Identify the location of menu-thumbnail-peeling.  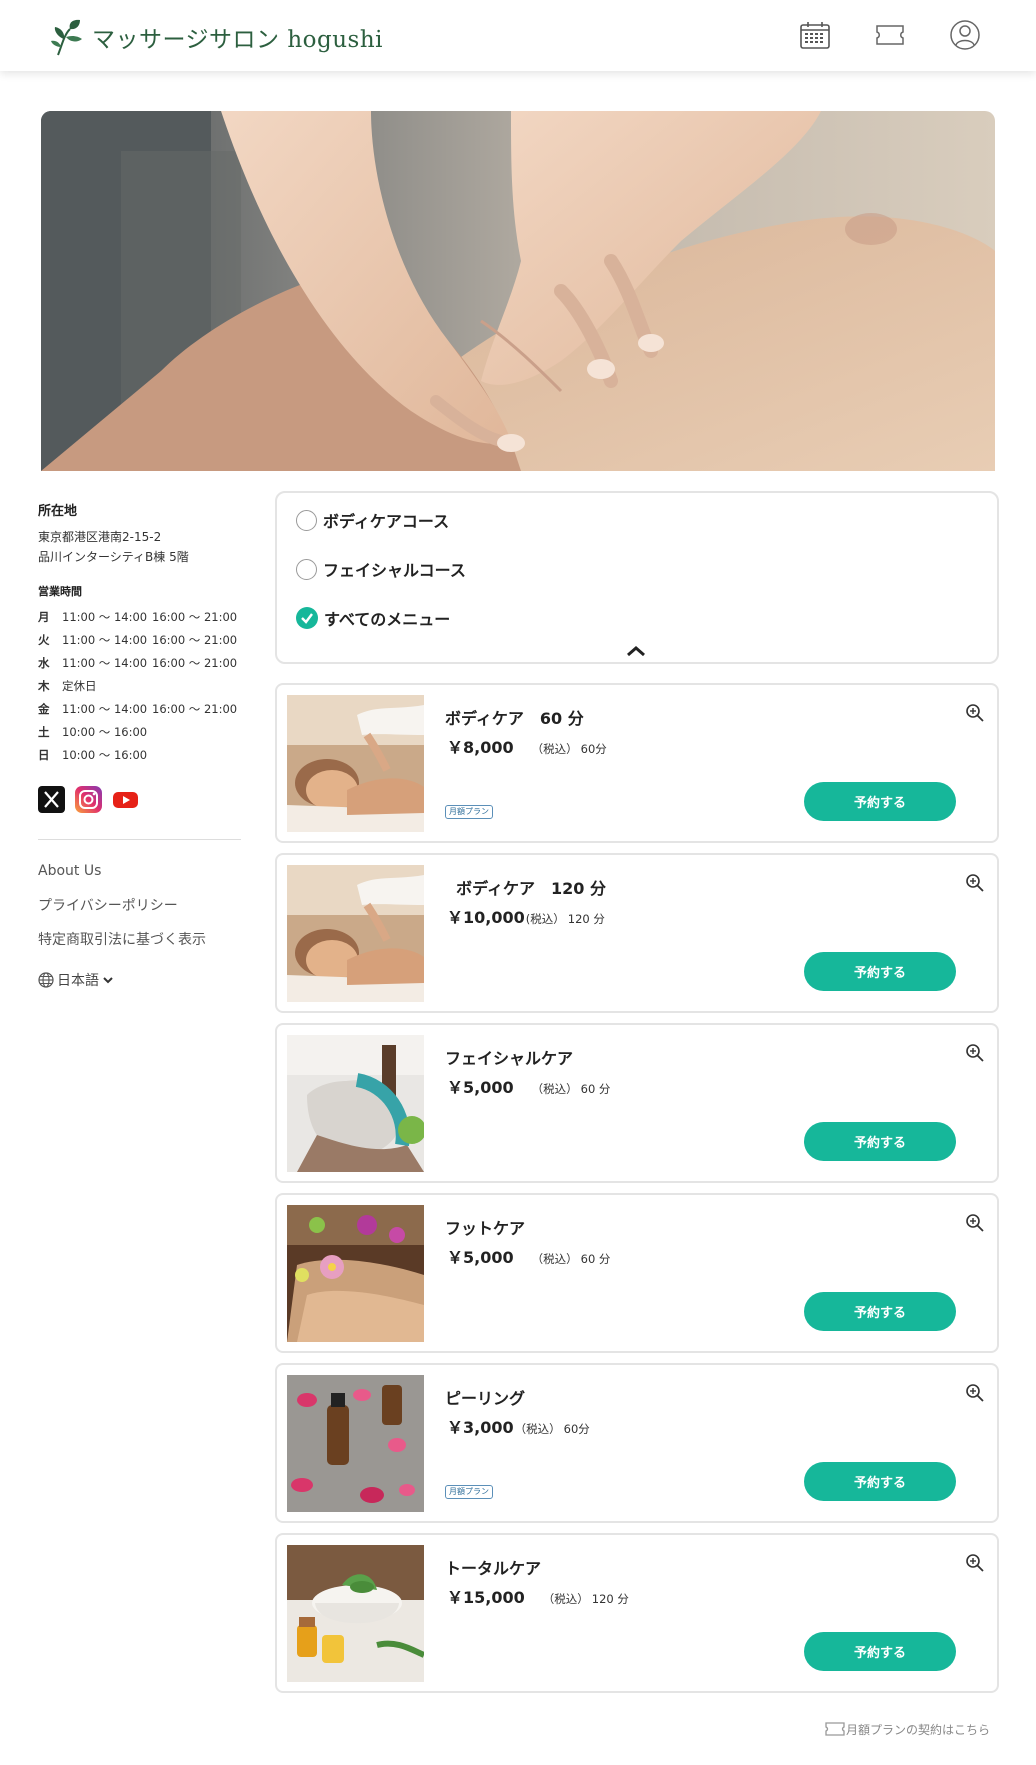
(355, 1443).